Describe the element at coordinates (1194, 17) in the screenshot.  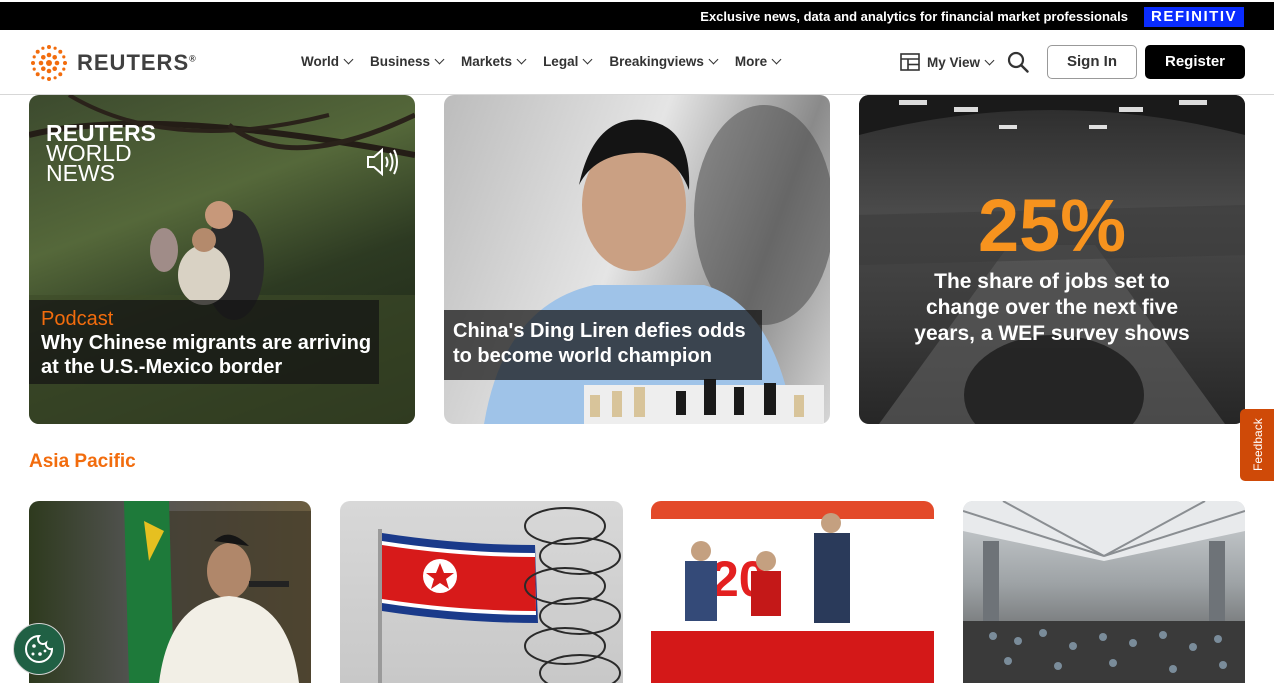
I see `refinitiv-logo: REFINITIV` at that location.